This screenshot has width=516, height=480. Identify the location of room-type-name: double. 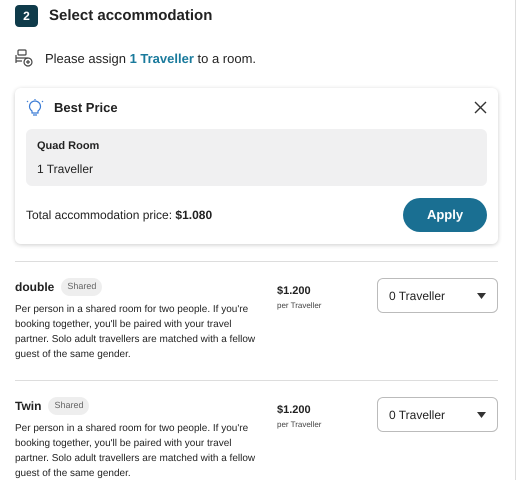
(34, 287).